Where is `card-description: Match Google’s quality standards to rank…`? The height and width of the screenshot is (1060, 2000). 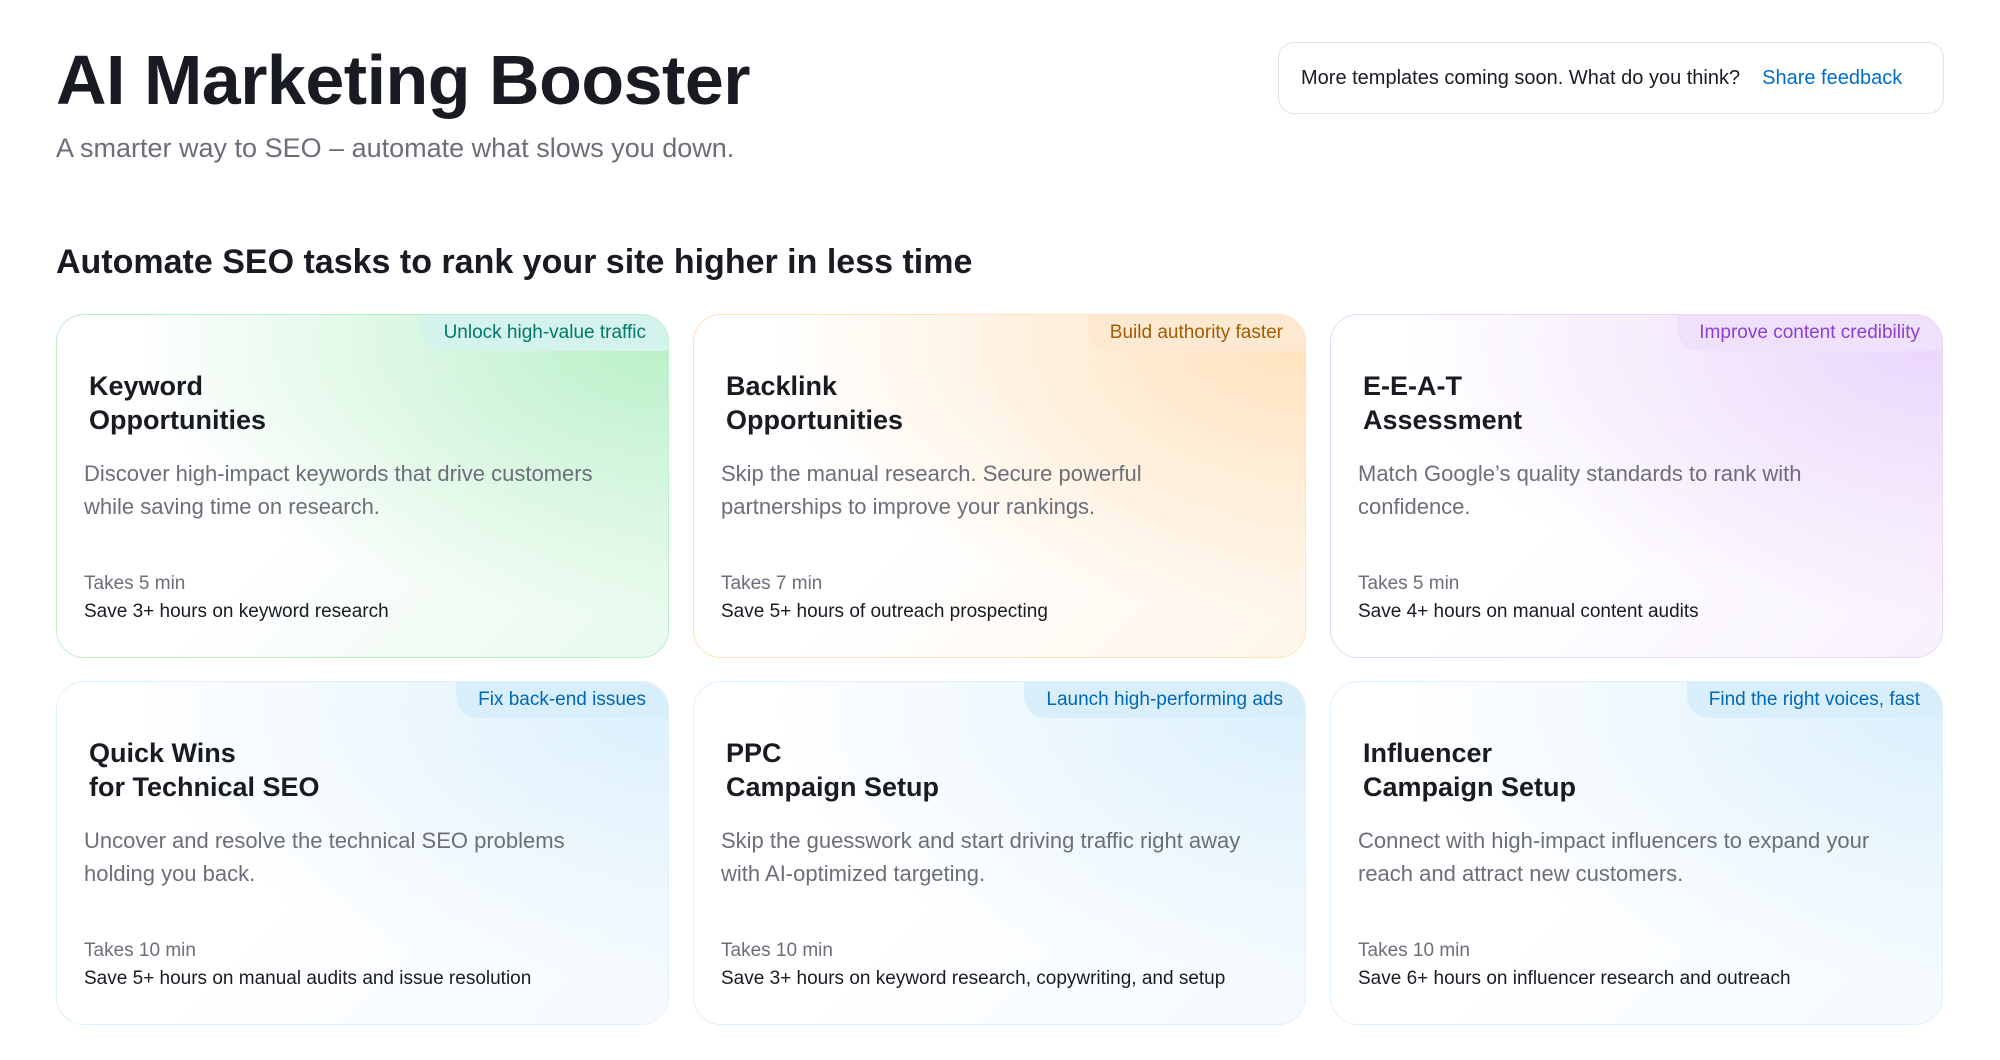 card-description: Match Google’s quality standards to rank… is located at coordinates (1580, 490).